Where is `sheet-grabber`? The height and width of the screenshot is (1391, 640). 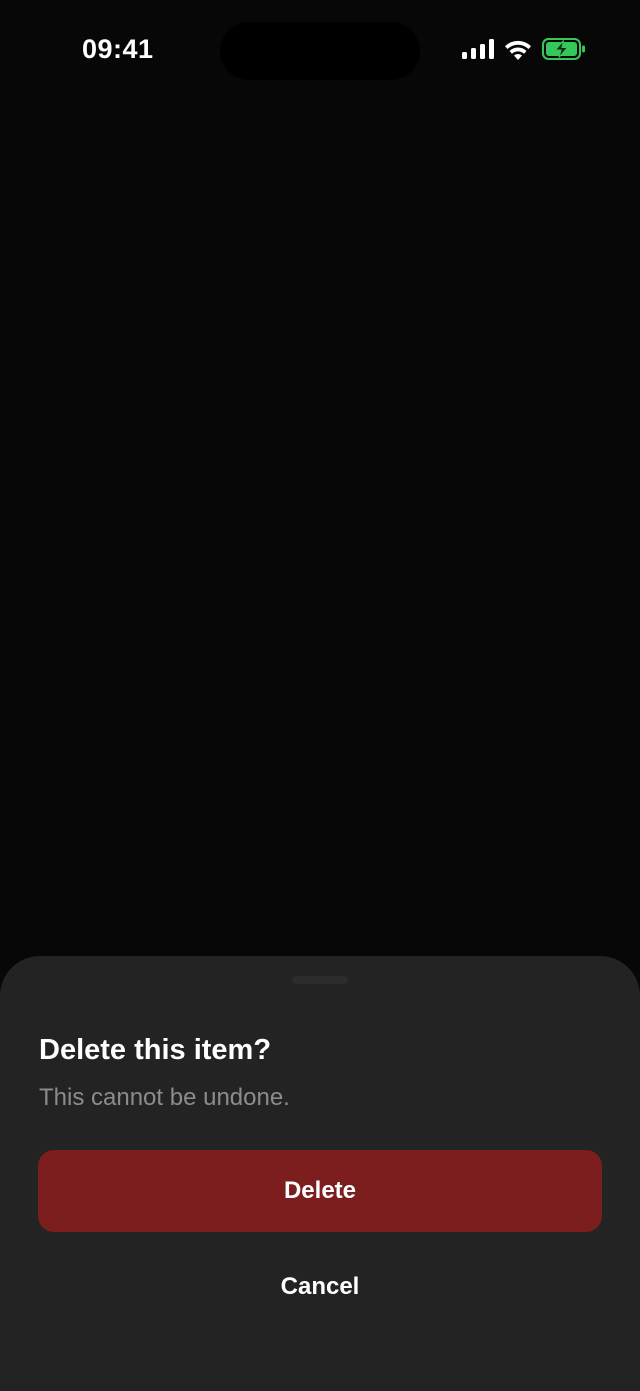 sheet-grabber is located at coordinates (320, 980).